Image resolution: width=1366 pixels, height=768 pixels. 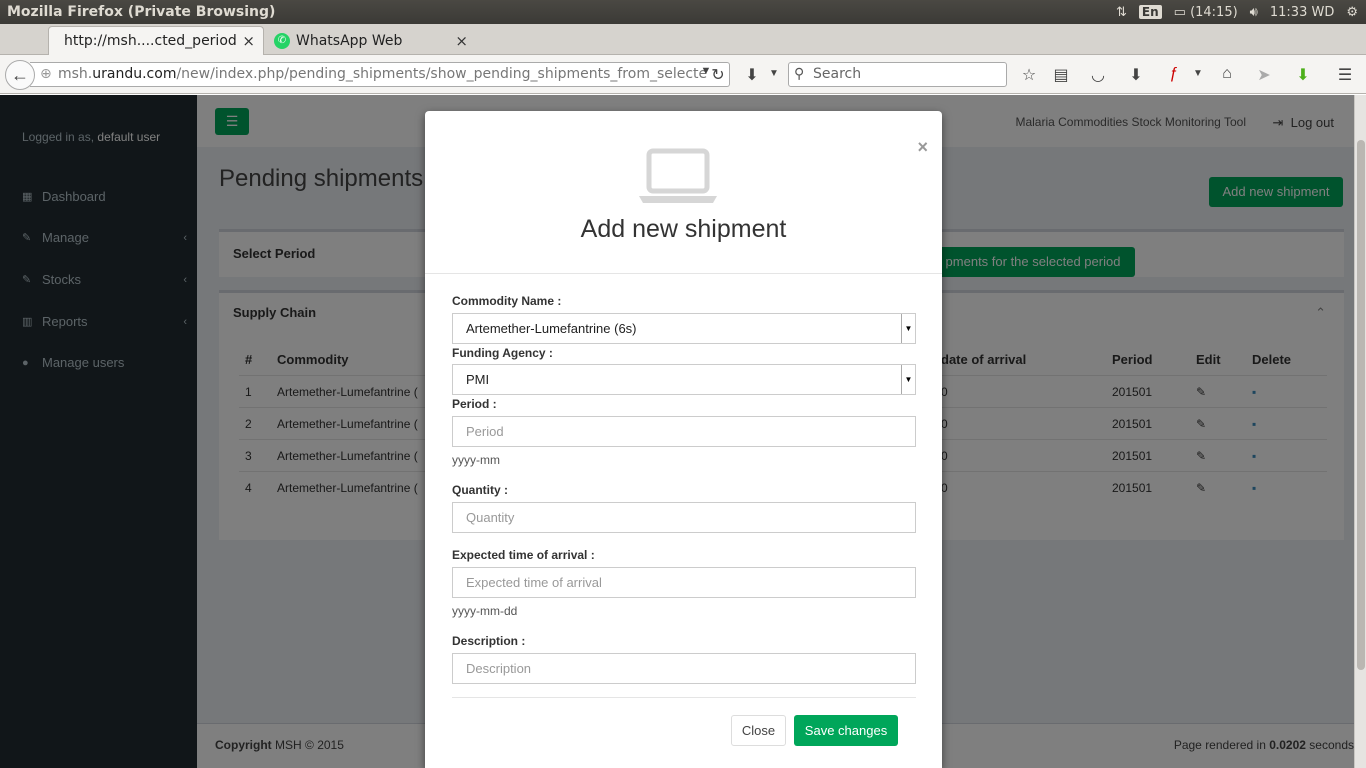 I want to click on whatsapp-icon: ✆, so click(x=282, y=40).